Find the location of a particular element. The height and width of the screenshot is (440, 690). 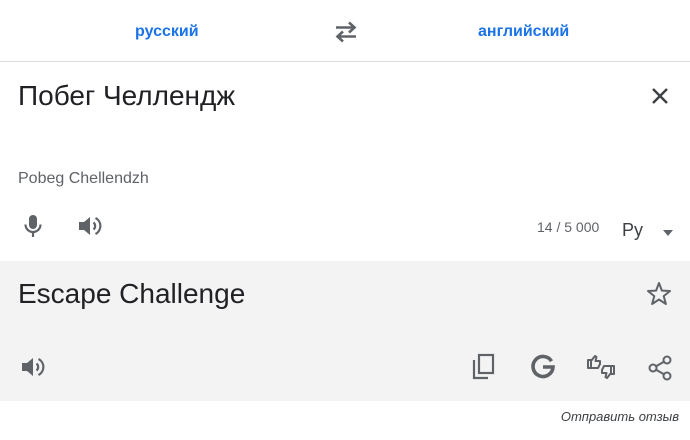

copy-icon is located at coordinates (483, 366).